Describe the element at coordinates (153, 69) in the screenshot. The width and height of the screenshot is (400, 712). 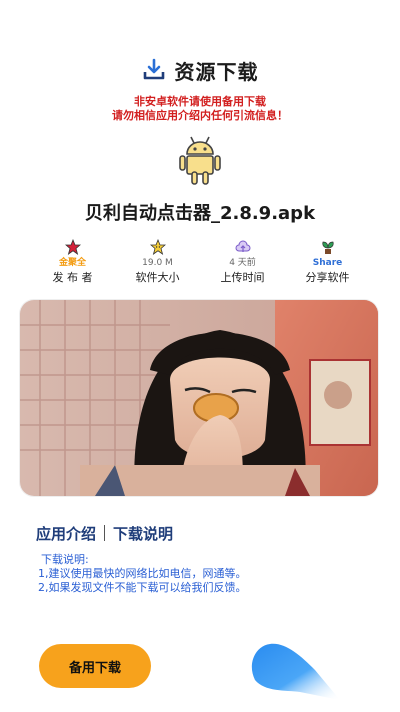
I see `download-icon` at that location.